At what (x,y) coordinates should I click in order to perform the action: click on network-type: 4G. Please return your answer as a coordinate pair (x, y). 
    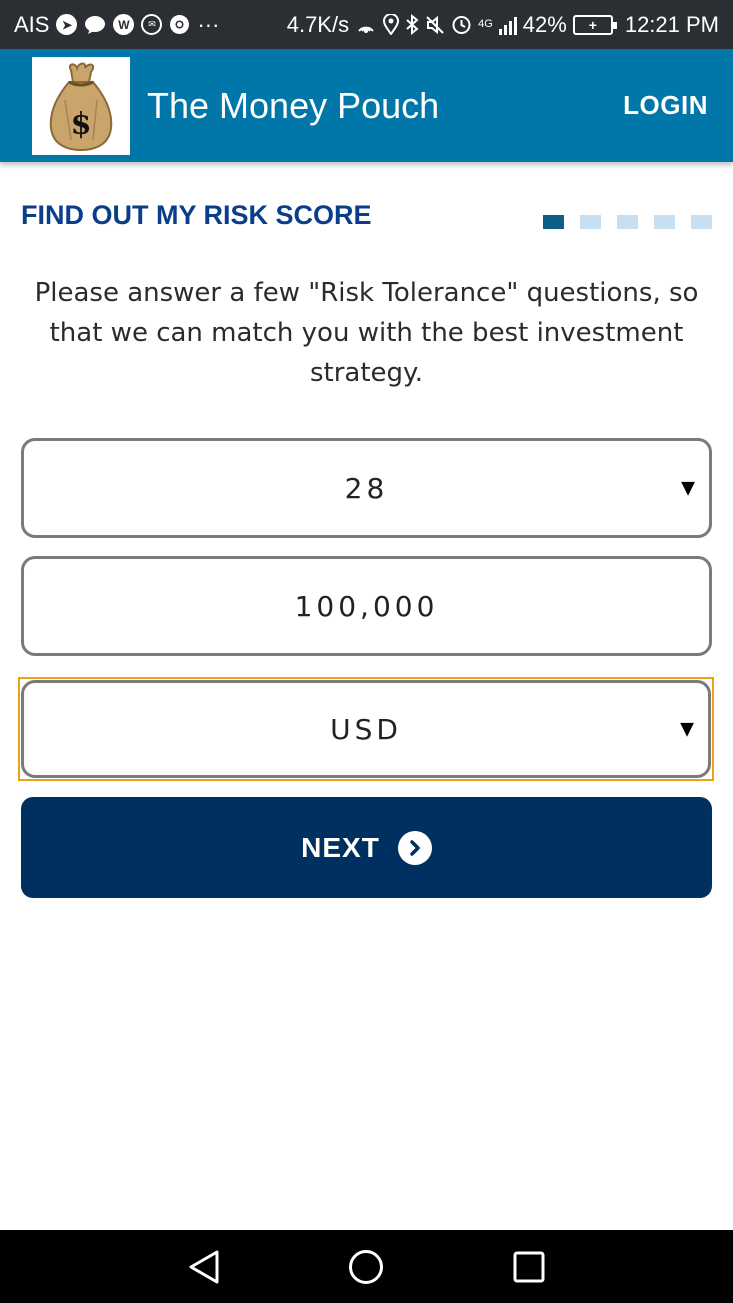
    Looking at the image, I should click on (485, 24).